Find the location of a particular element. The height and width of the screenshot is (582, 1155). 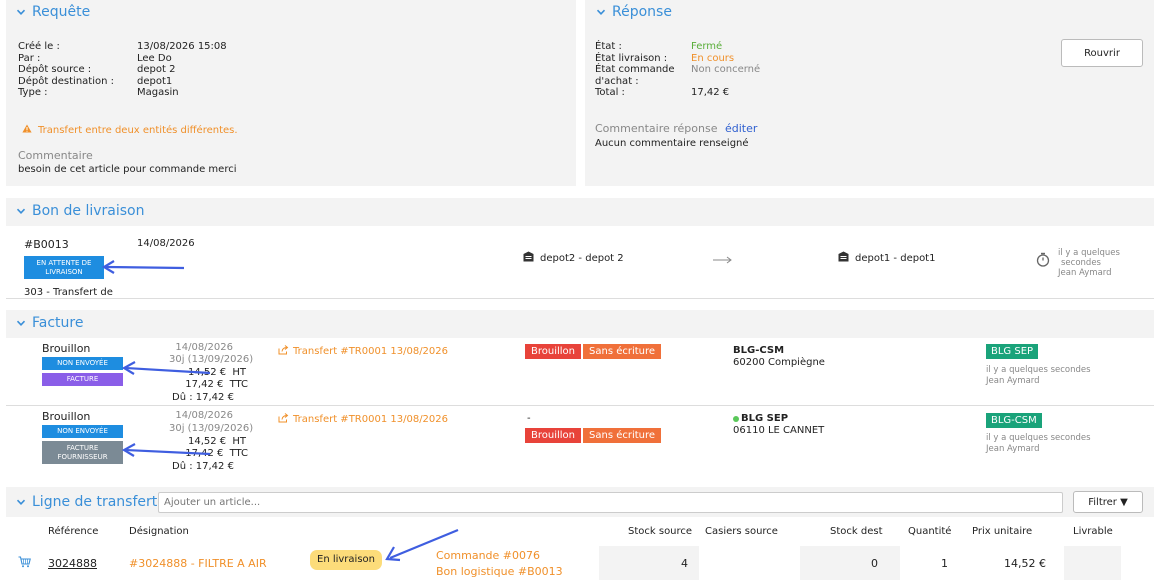

label-type: Type : is located at coordinates (33, 92).